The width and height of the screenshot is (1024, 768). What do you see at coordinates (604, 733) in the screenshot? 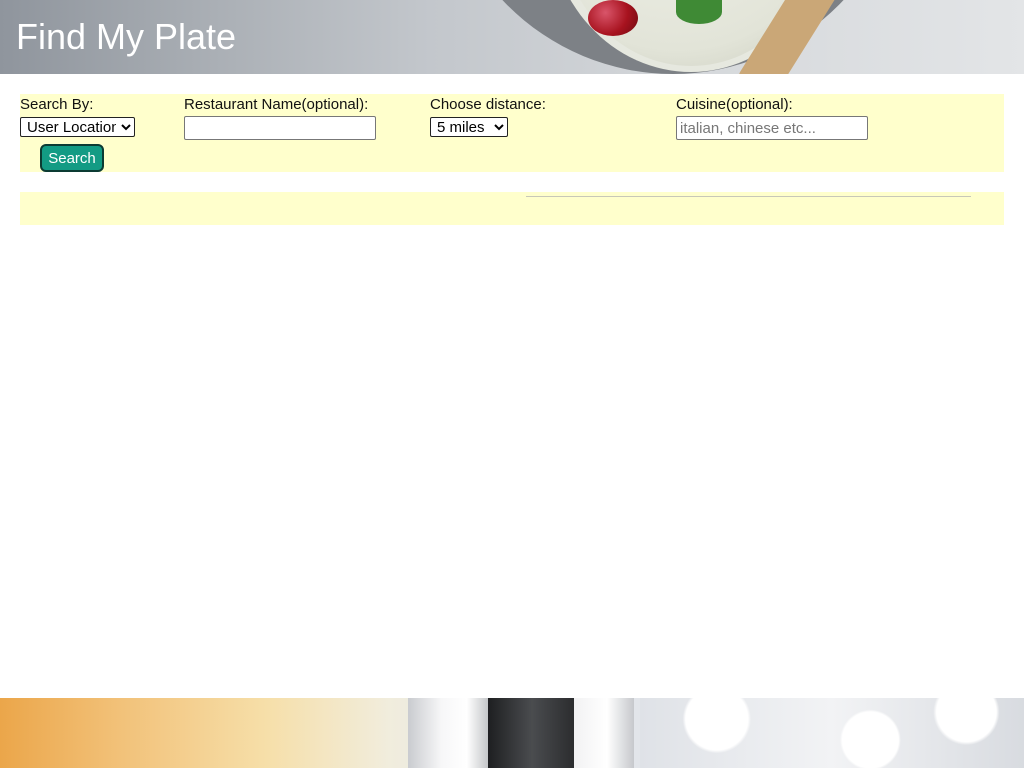
I see `footer-glass-right-image` at bounding box center [604, 733].